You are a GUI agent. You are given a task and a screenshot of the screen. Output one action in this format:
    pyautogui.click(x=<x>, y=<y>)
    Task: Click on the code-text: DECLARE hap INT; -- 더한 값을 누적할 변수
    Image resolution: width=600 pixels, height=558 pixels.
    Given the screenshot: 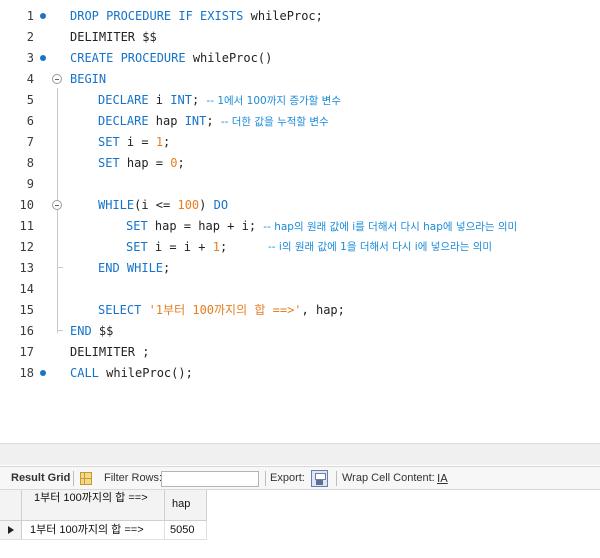 What is the action you would take?
    pyautogui.click(x=213, y=121)
    